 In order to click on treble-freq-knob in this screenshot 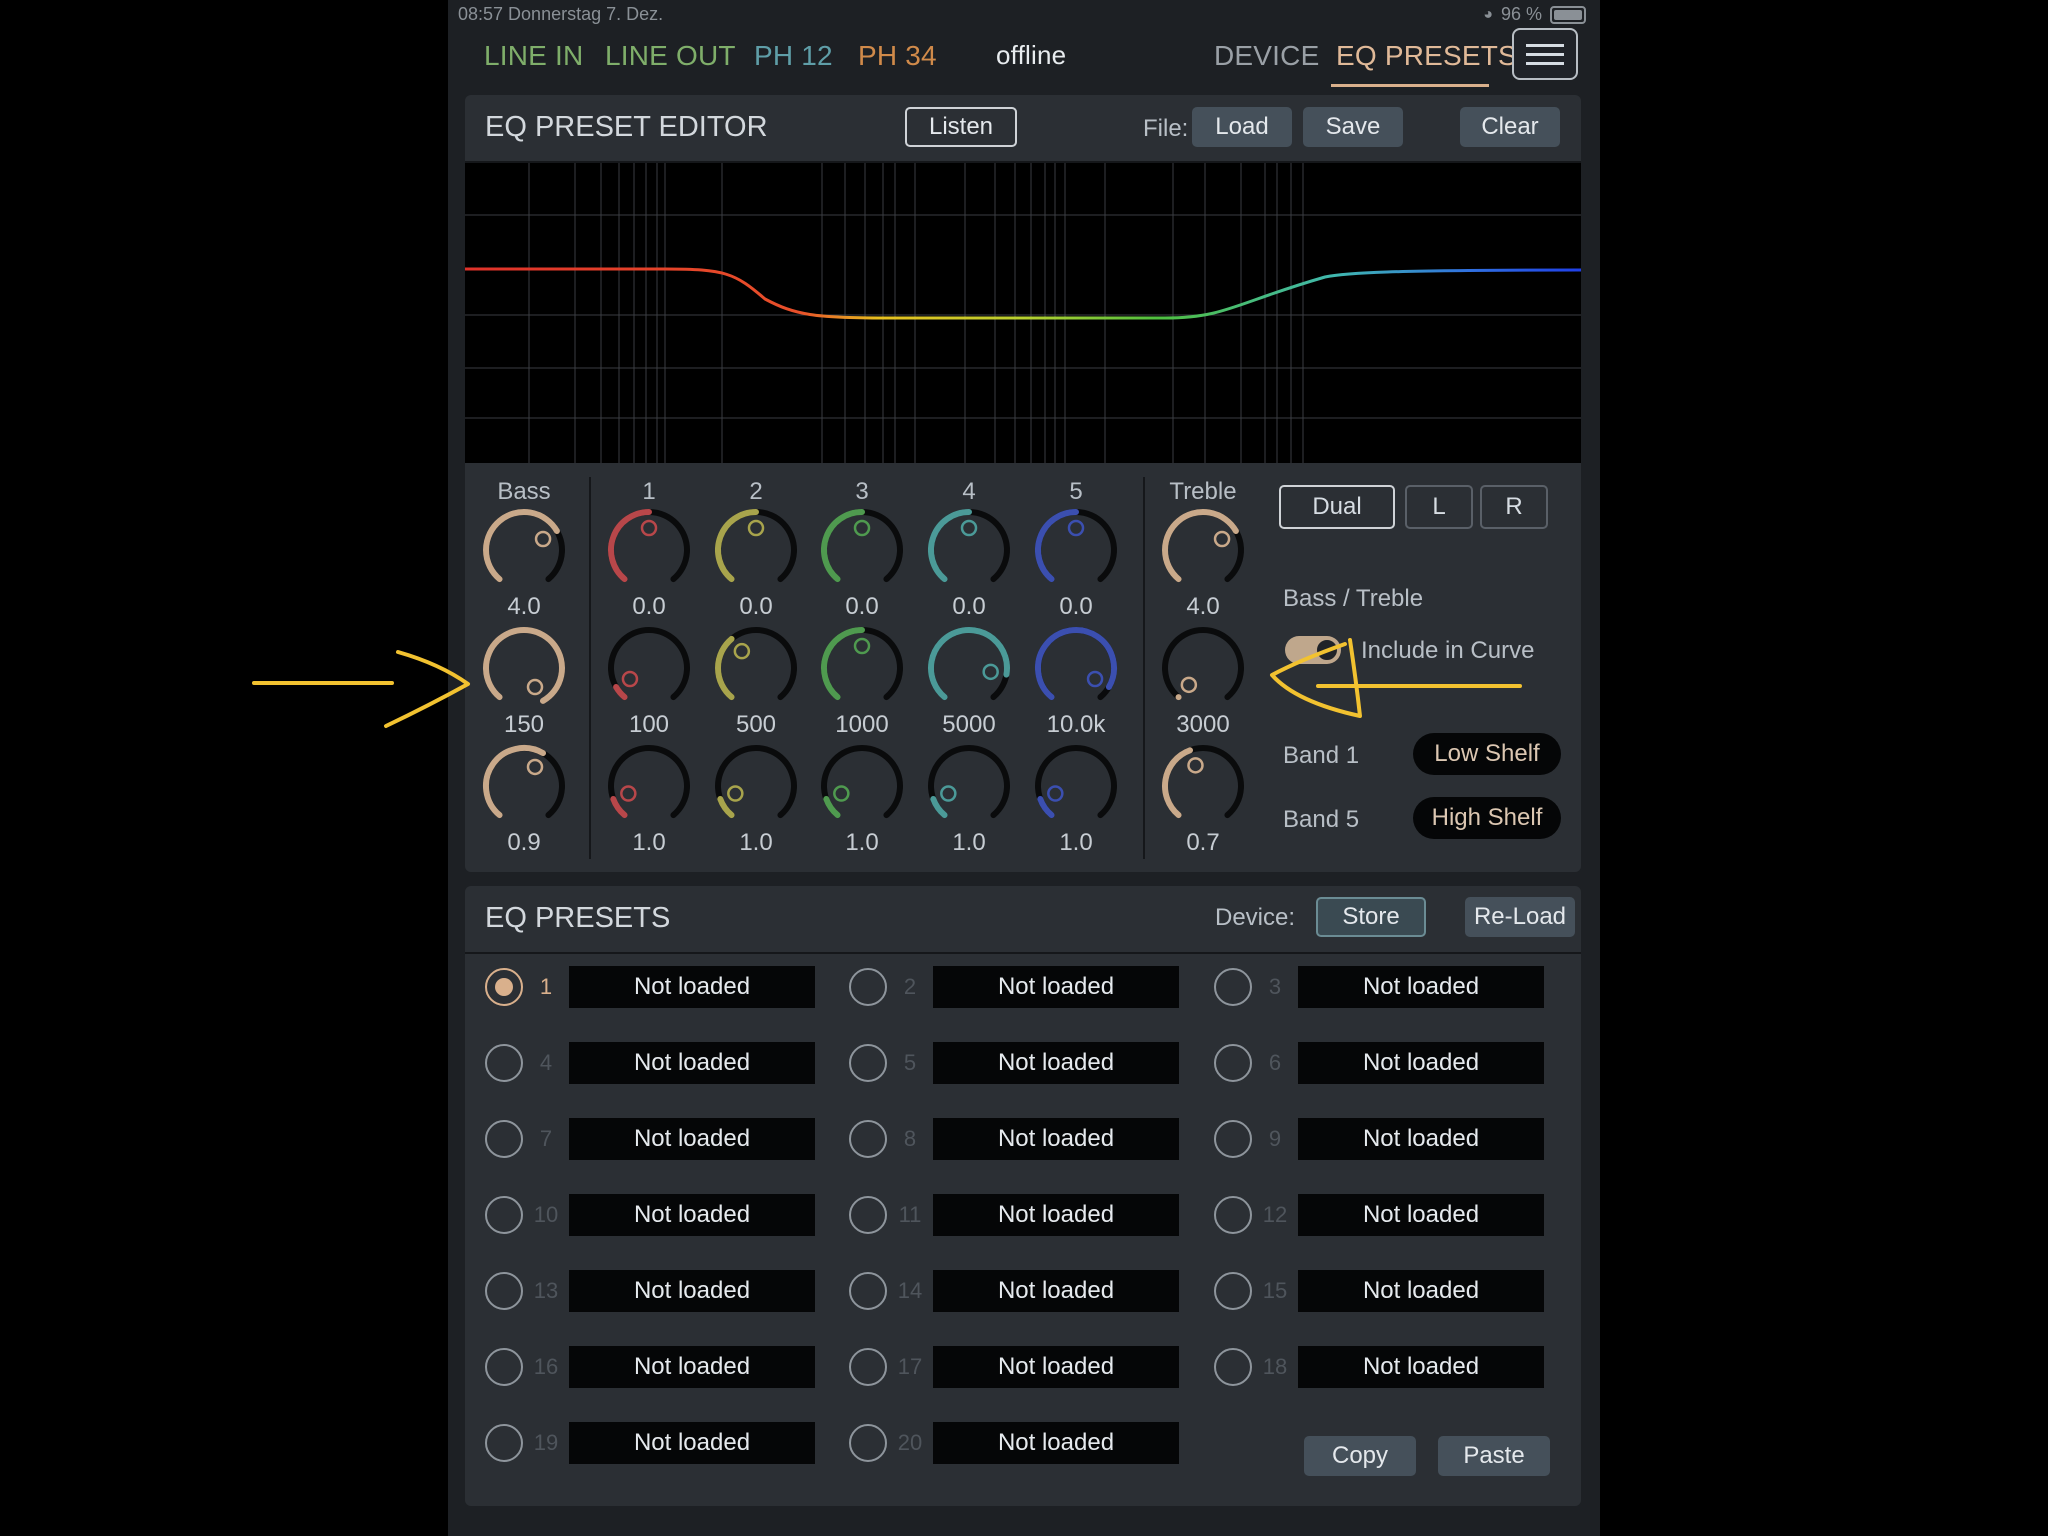, I will do `click(1203, 668)`.